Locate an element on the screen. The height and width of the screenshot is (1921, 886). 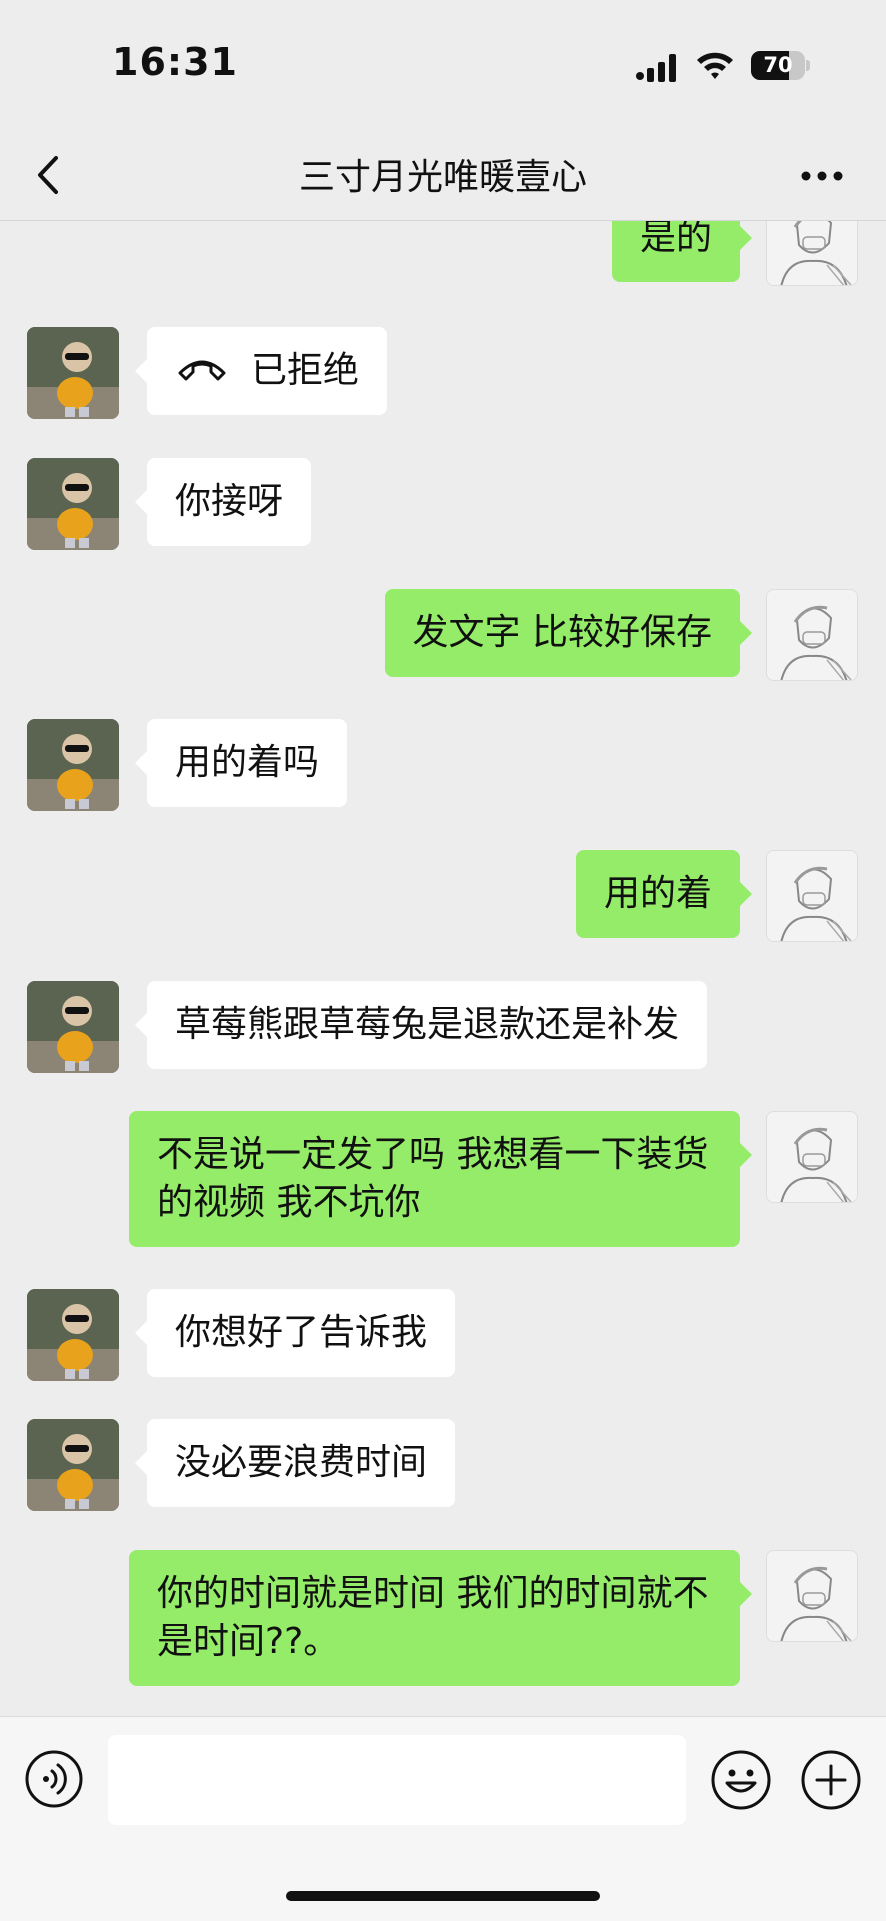
message-input is located at coordinates (397, 1780).